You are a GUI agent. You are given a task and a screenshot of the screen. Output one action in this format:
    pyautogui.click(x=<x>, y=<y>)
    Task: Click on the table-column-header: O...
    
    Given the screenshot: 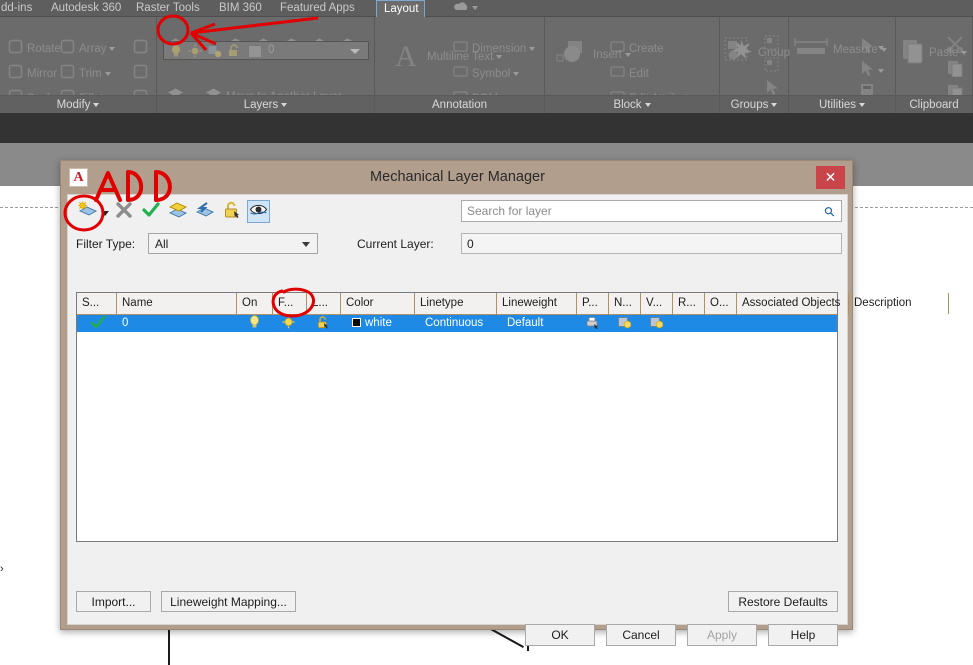 What is the action you would take?
    pyautogui.click(x=721, y=303)
    